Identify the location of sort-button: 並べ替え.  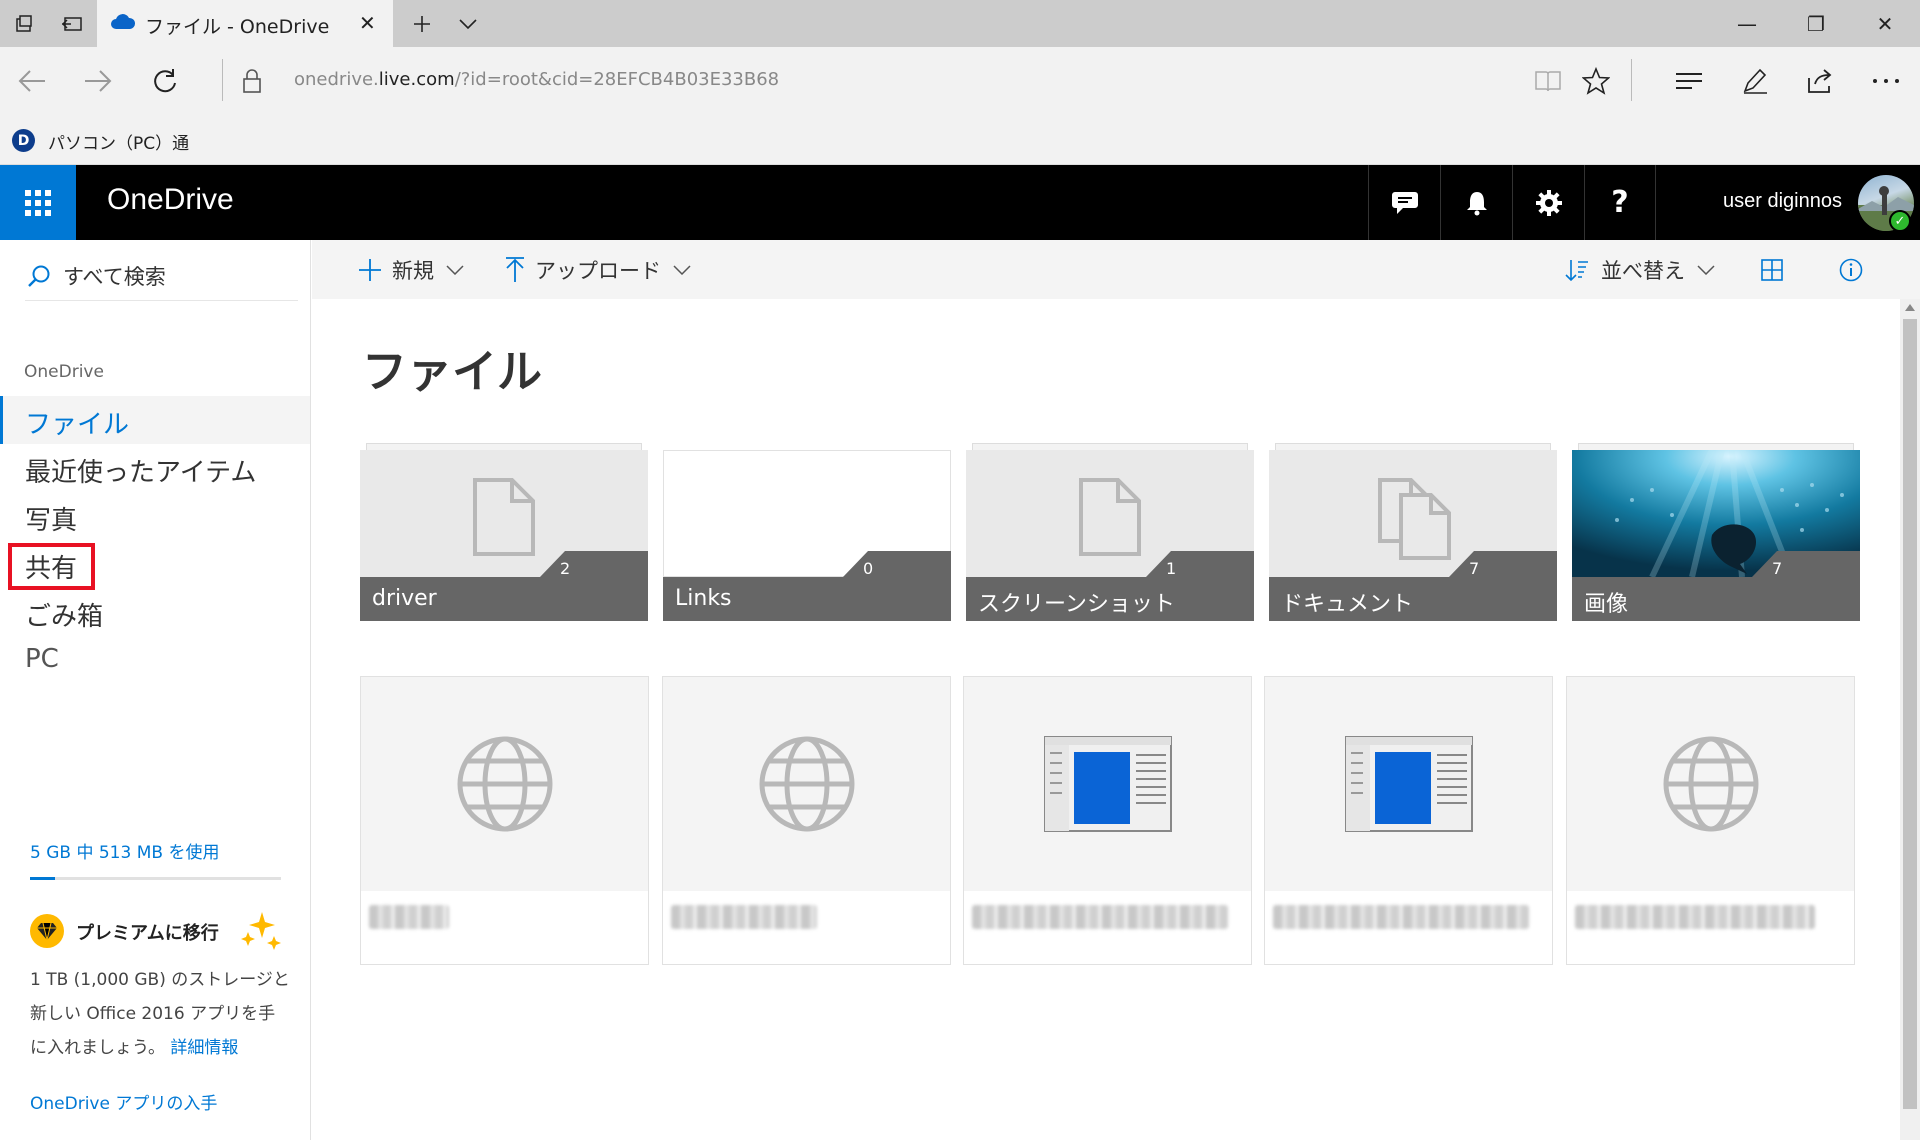
(1640, 269).